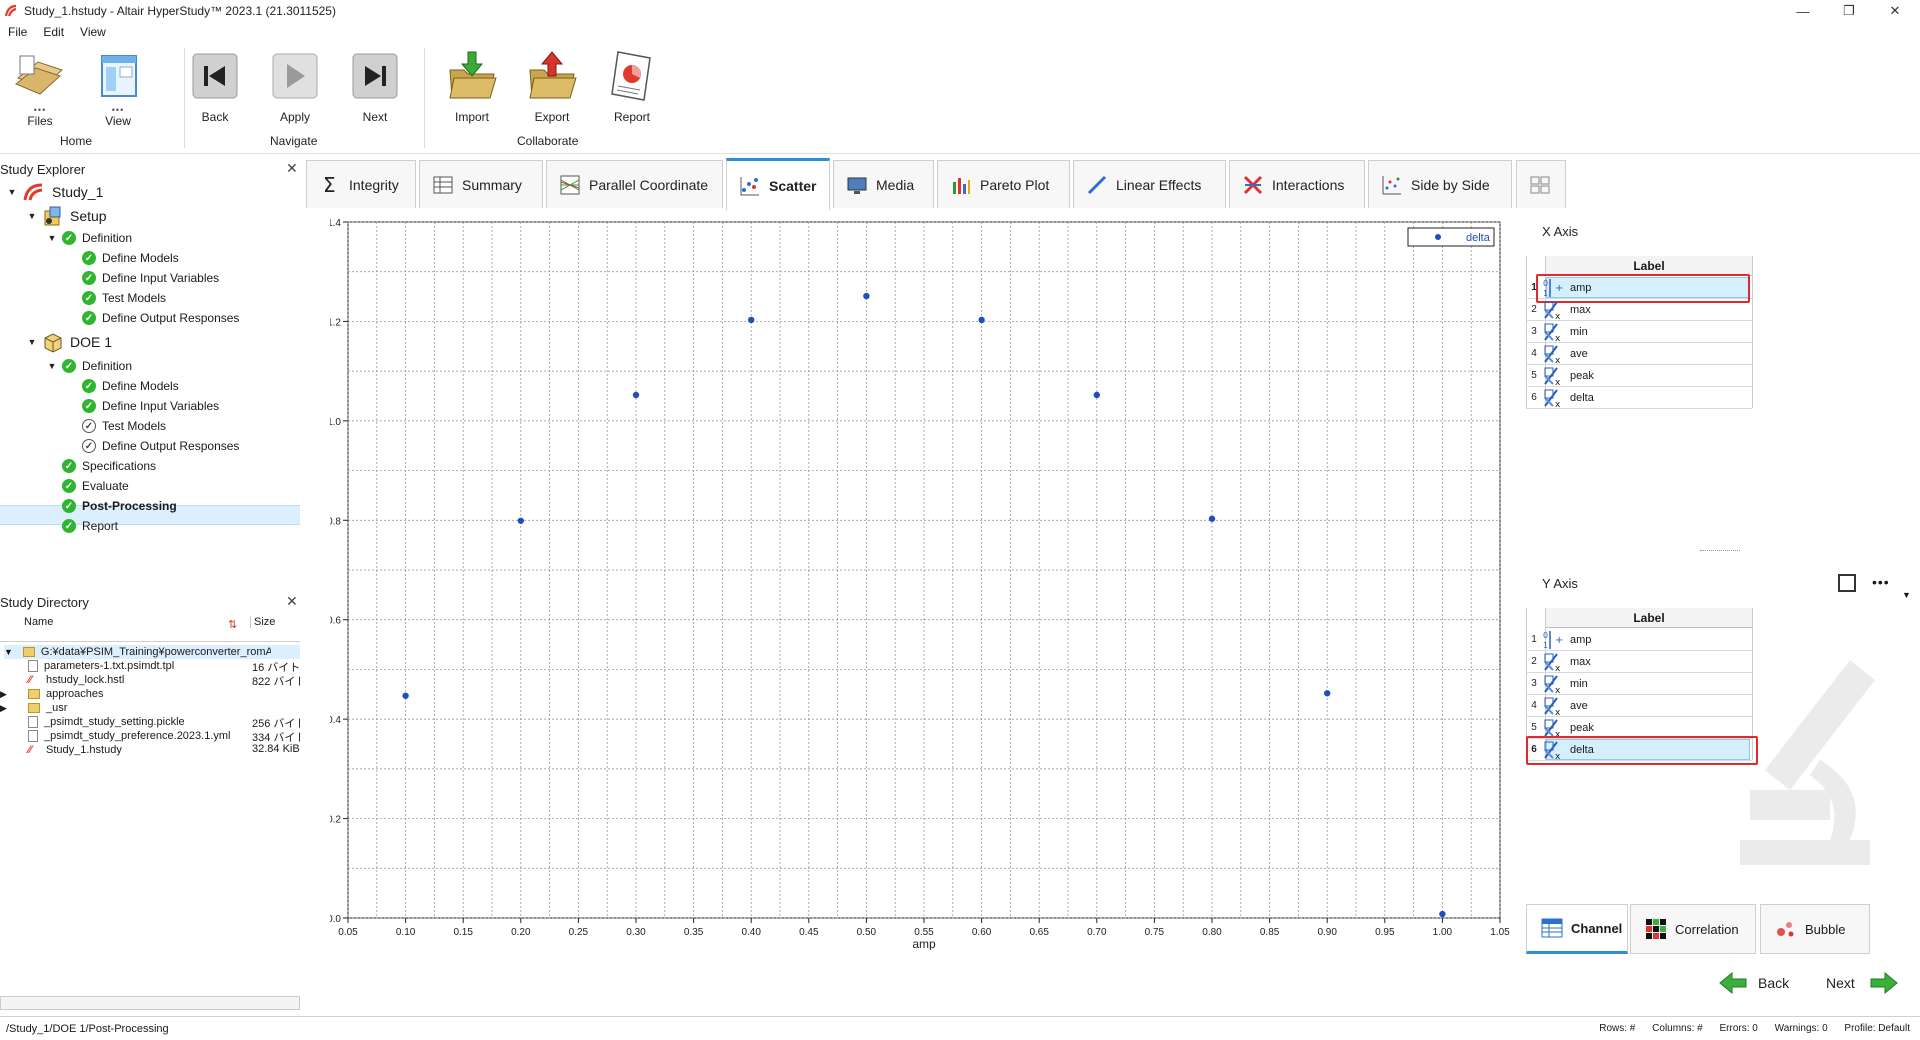  Describe the element at coordinates (111, 506) in the screenshot. I see `tree-node-post-processing: ✓ Post-Processing` at that location.